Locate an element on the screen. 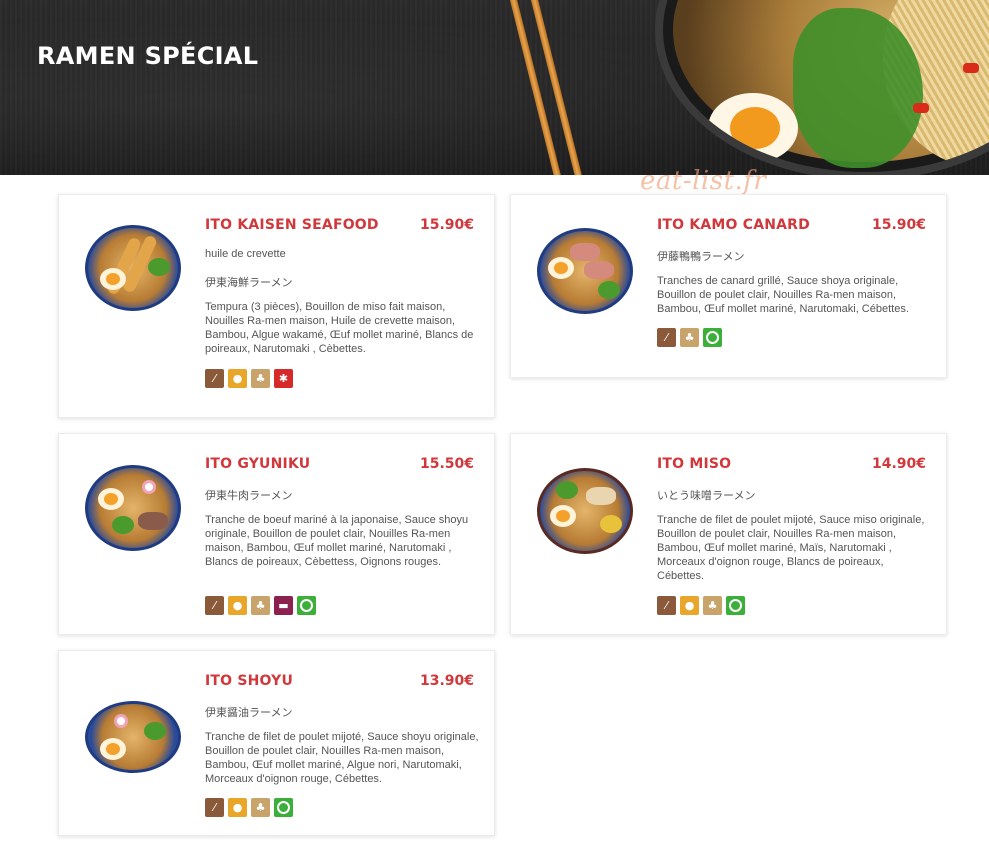 This screenshot has height=858, width=989. allergen-icons: ⁄ ● ♣ ✱ is located at coordinates (249, 378).